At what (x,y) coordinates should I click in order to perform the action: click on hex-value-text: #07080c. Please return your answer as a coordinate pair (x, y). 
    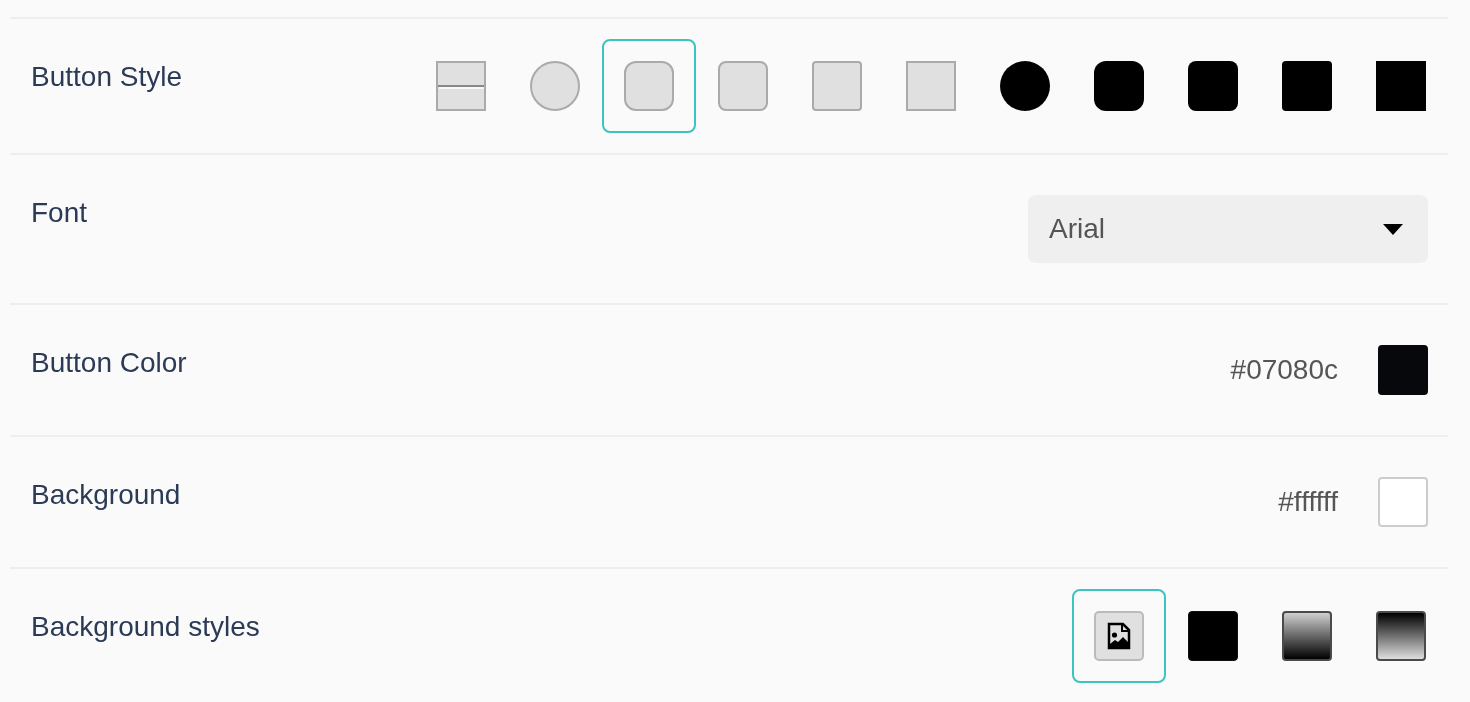
    Looking at the image, I should click on (1284, 370).